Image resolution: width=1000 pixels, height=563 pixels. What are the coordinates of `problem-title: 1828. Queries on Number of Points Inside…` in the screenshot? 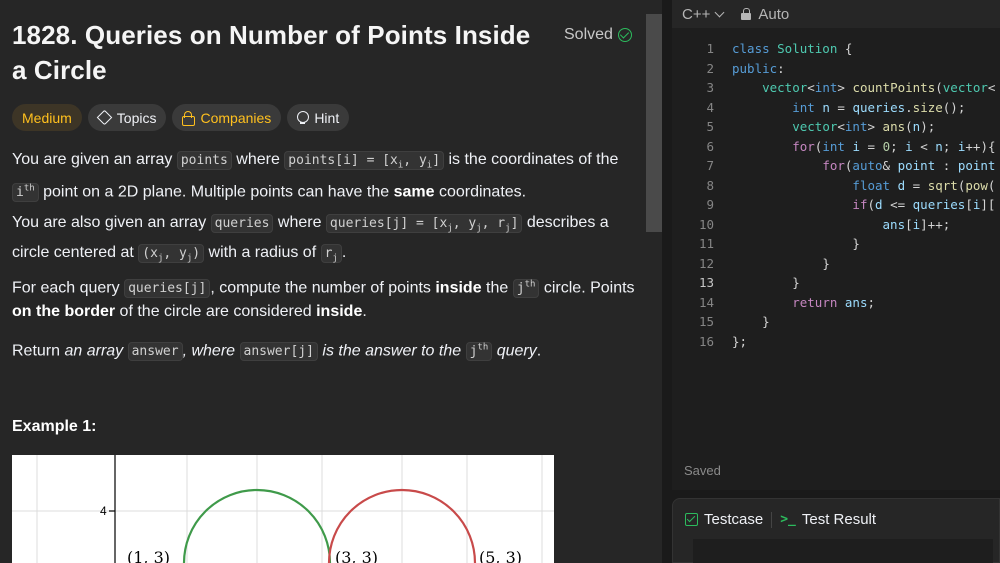 It's located at (271, 52).